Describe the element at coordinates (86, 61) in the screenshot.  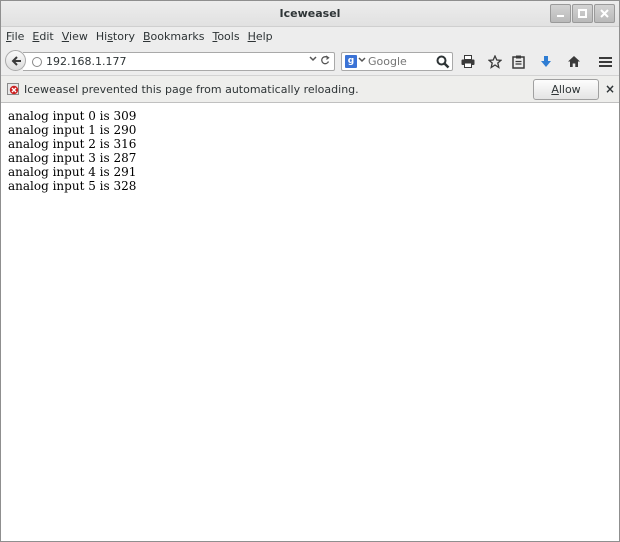
I see `url-text: 192.168.1.177` at that location.